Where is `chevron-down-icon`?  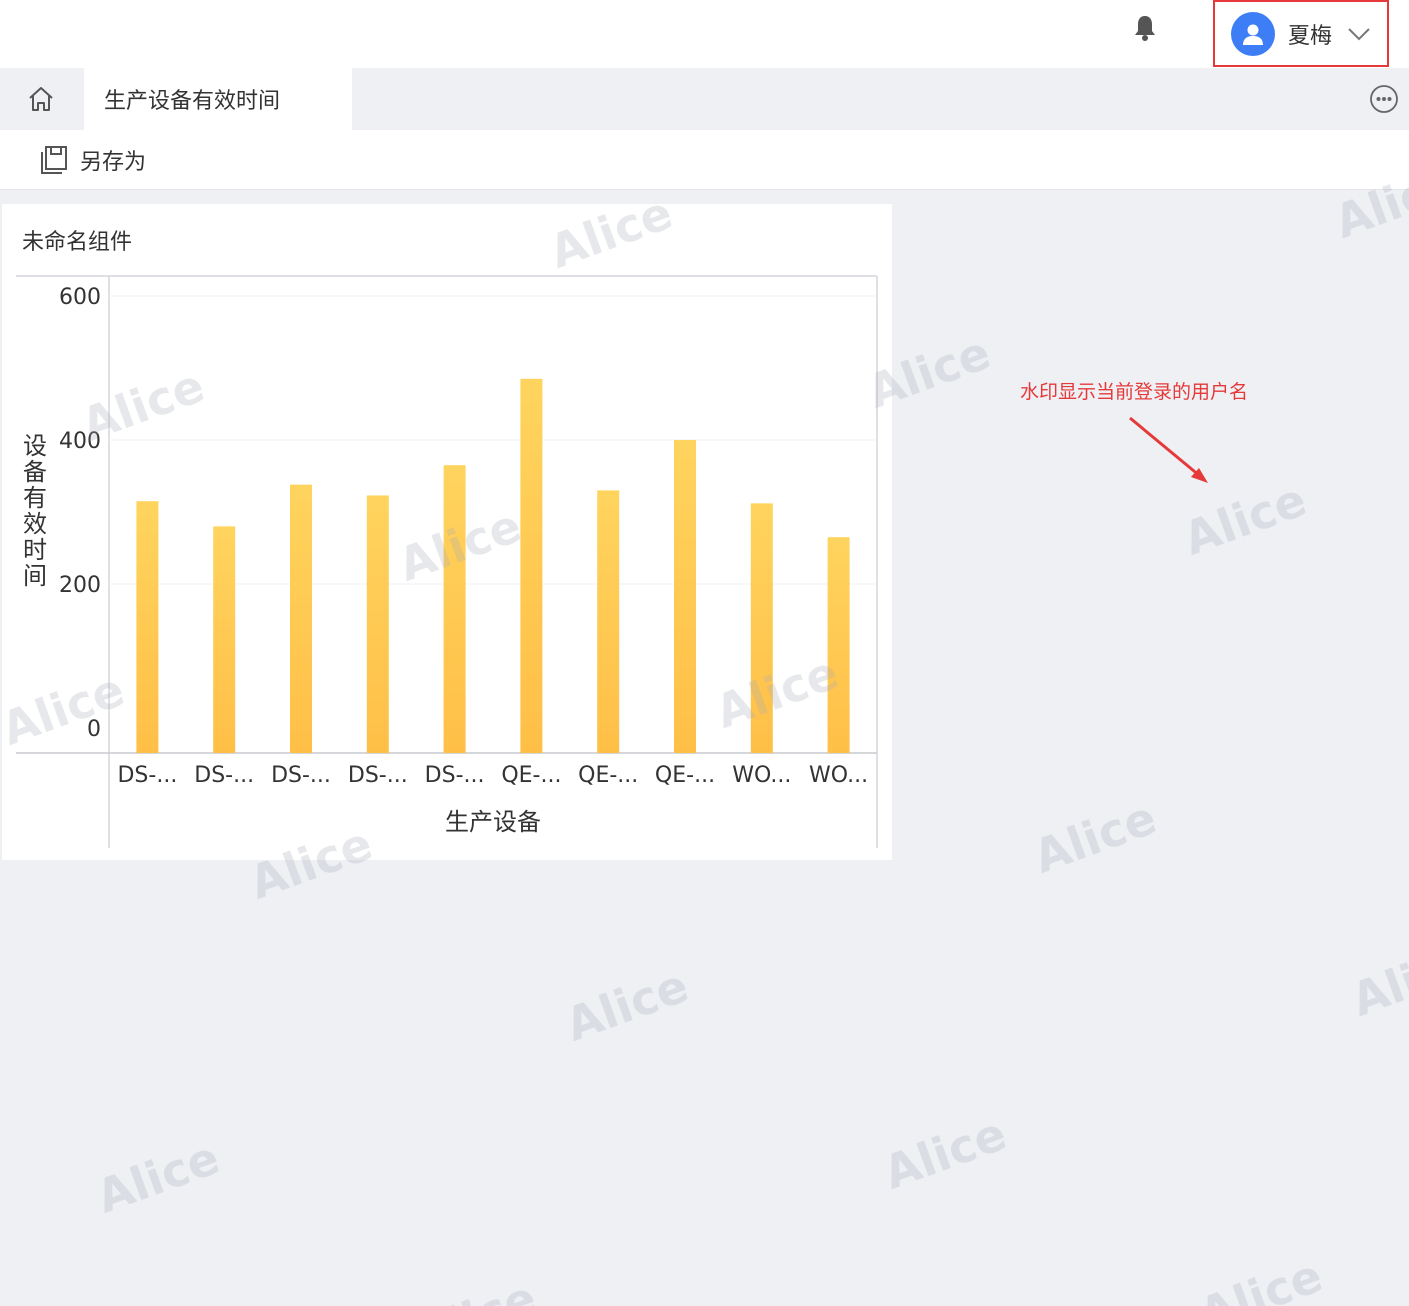
chevron-down-icon is located at coordinates (1359, 33).